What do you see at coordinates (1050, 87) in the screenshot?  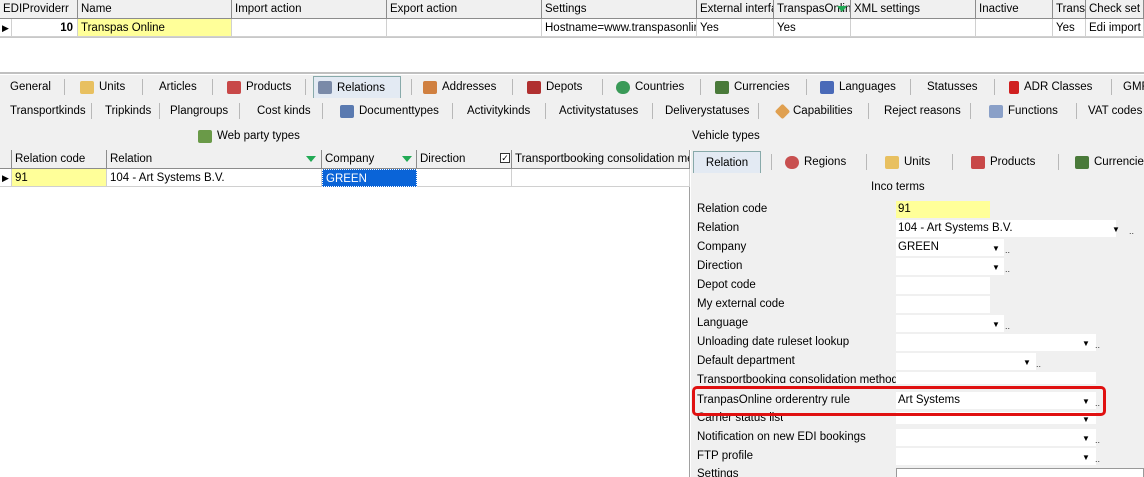 I see `tab-adr-classes: ADR Classes` at bounding box center [1050, 87].